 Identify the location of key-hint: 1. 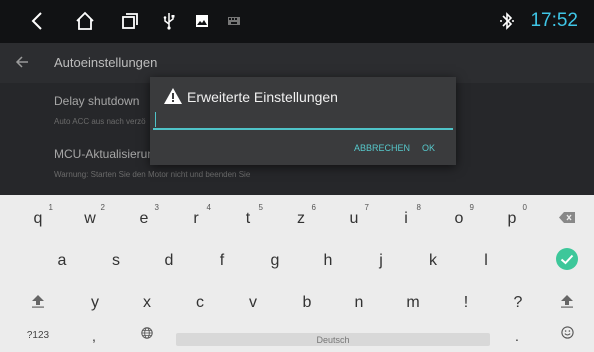
(50, 207).